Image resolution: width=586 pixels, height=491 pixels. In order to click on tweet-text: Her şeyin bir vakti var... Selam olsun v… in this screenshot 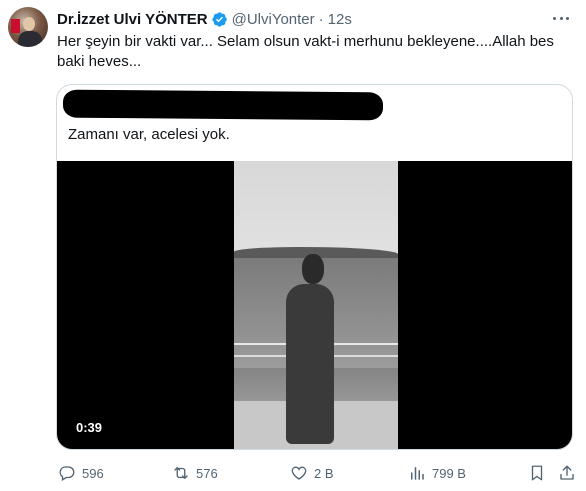, I will do `click(305, 51)`.